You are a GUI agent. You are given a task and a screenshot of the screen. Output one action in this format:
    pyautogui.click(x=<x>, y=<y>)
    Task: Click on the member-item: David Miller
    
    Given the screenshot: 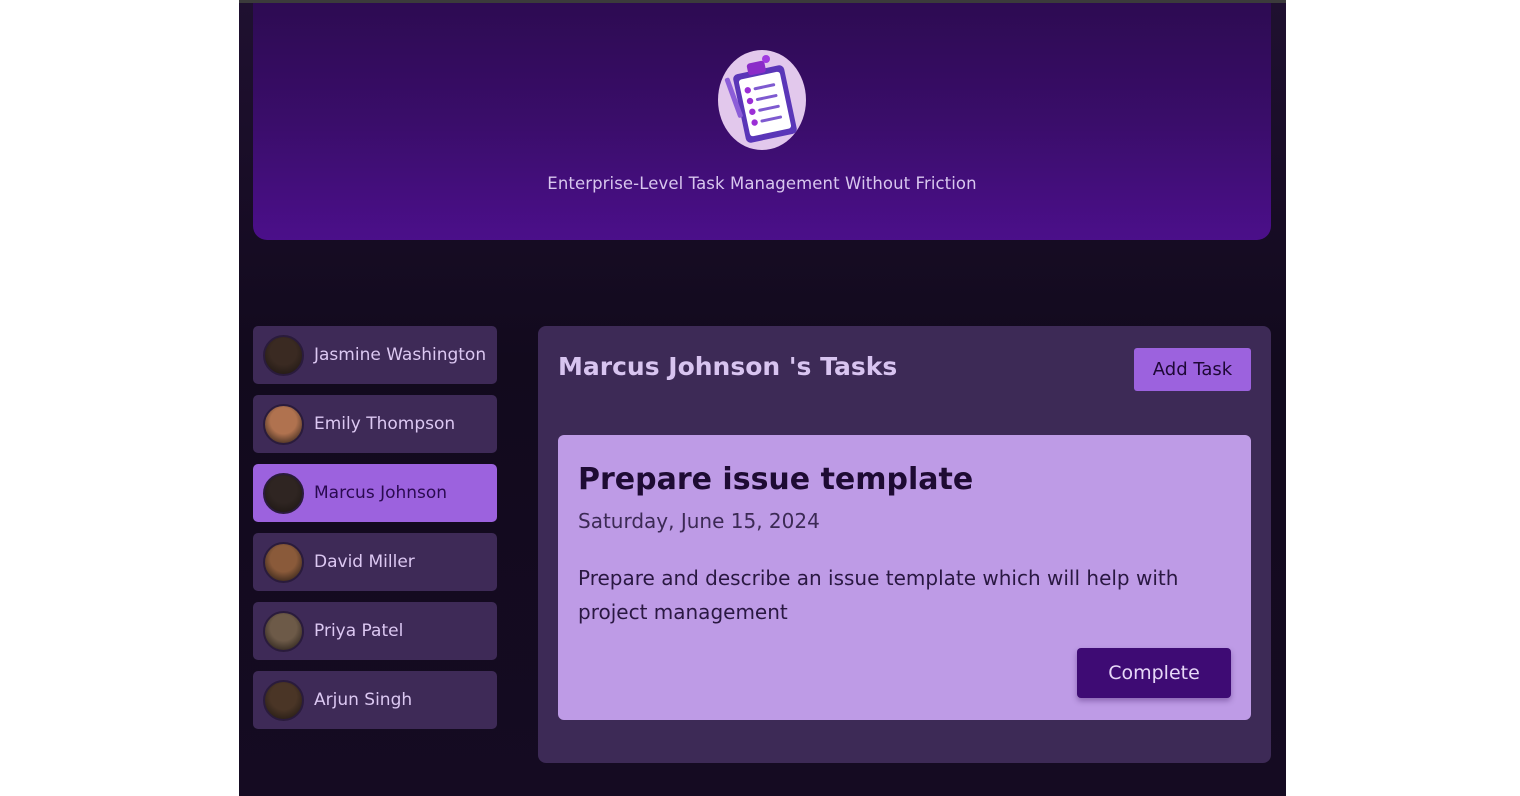 What is the action you would take?
    pyautogui.click(x=375, y=562)
    